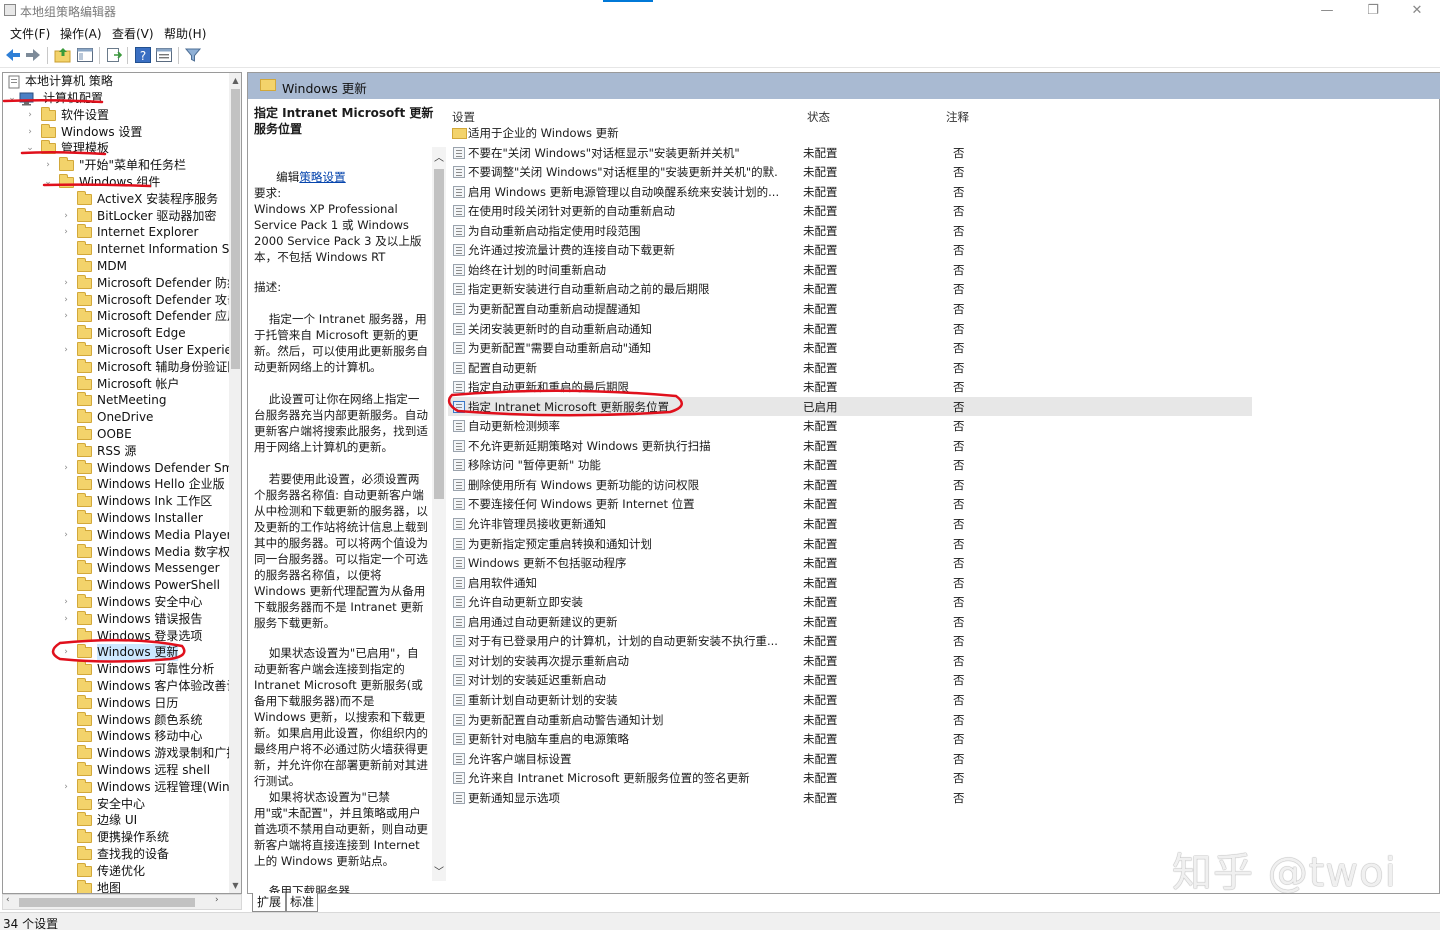  Describe the element at coordinates (145, 216) in the screenshot. I see `tree-item: › BitLocker 驱动器加密` at that location.